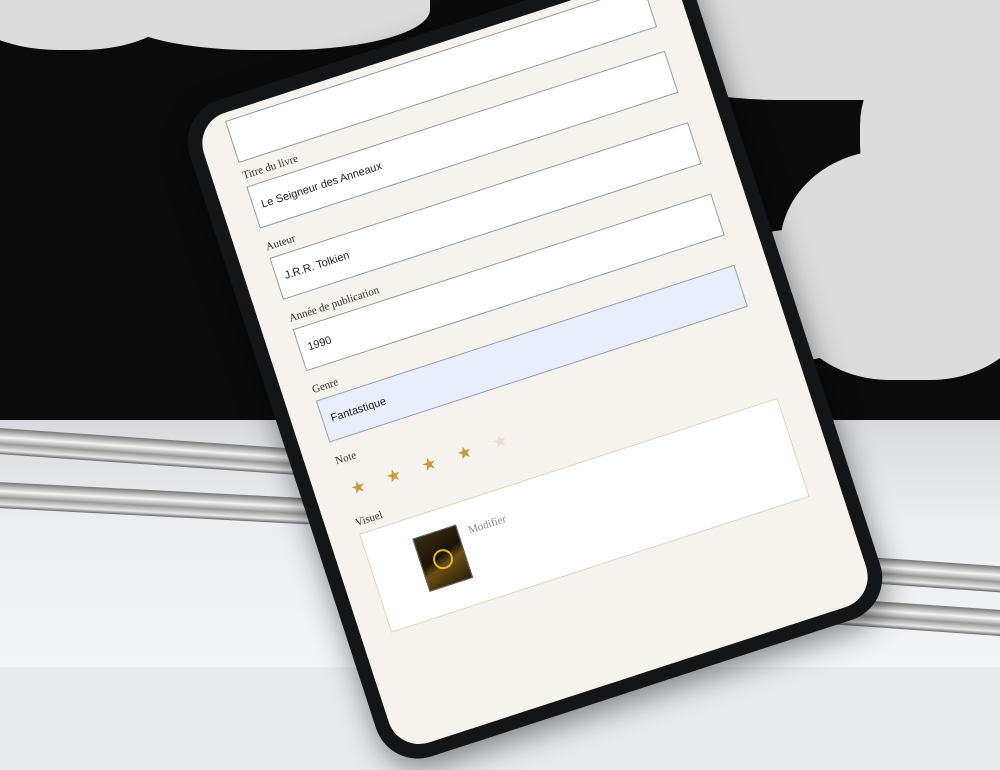 This screenshot has width=1000, height=770. I want to click on book-cover-thumbnail, so click(443, 558).